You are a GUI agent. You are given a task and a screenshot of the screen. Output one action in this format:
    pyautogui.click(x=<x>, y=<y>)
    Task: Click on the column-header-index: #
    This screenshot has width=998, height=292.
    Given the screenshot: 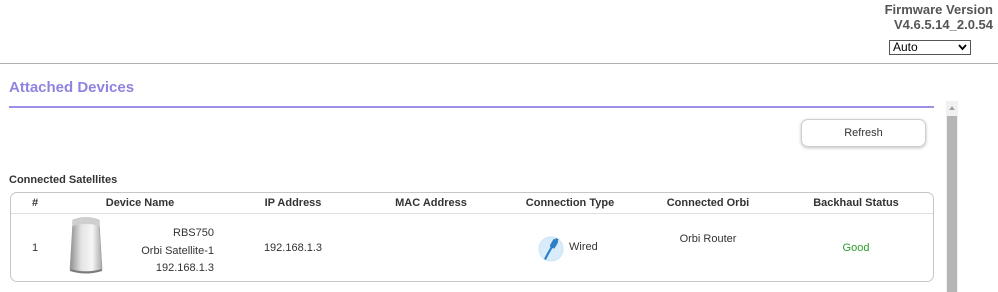 What is the action you would take?
    pyautogui.click(x=35, y=203)
    